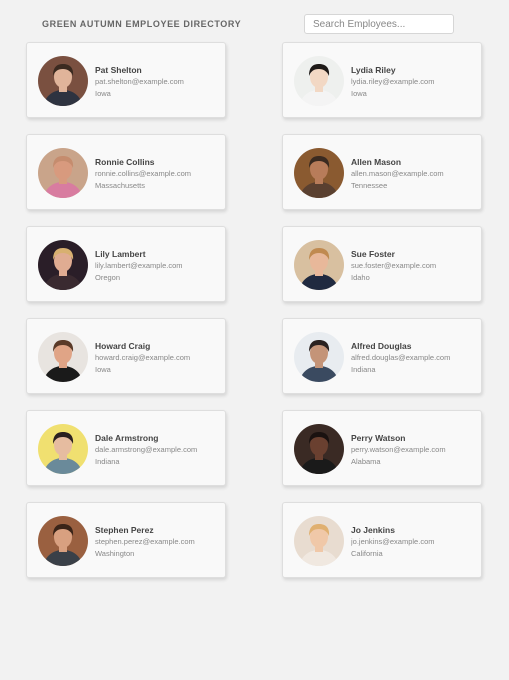 This screenshot has height=680, width=509. What do you see at coordinates (120, 185) in the screenshot?
I see `employee-location: Massachusetts` at bounding box center [120, 185].